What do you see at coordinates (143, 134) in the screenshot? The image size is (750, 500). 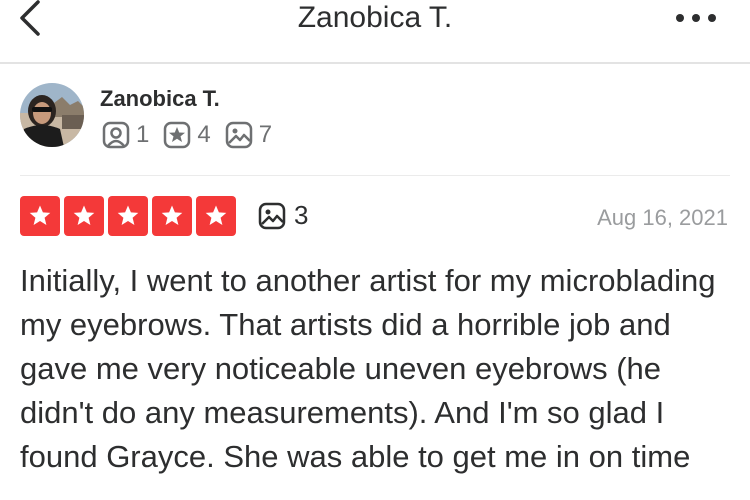 I see `friends-count: 1` at bounding box center [143, 134].